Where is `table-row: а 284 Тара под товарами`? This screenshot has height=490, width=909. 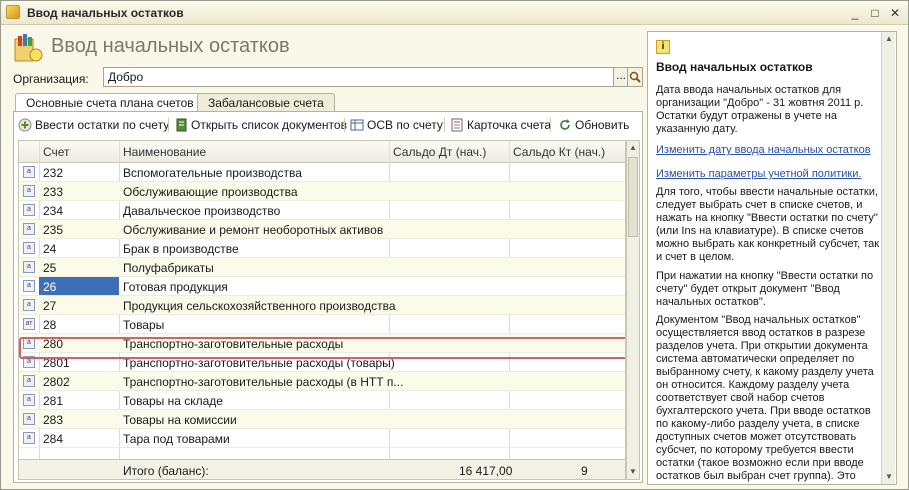
table-row: а 284 Тара под товарами is located at coordinates (322, 438).